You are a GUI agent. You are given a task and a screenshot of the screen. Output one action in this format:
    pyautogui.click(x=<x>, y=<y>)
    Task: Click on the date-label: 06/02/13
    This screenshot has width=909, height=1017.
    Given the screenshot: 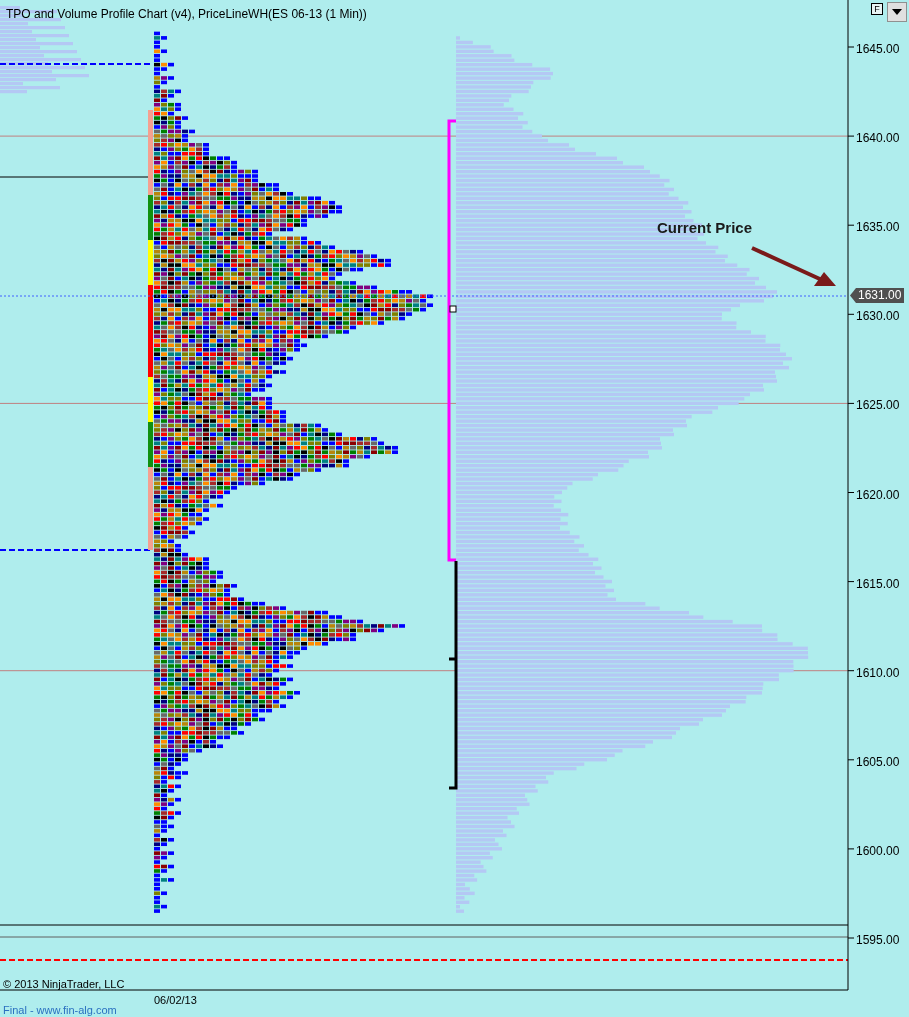 What is the action you would take?
    pyautogui.click(x=175, y=1000)
    